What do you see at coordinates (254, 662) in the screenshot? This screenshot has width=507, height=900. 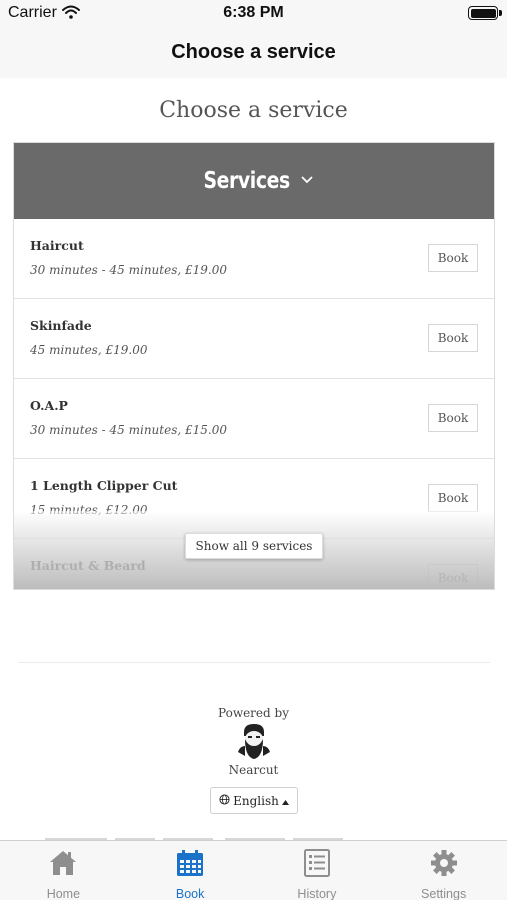 I see `divider` at bounding box center [254, 662].